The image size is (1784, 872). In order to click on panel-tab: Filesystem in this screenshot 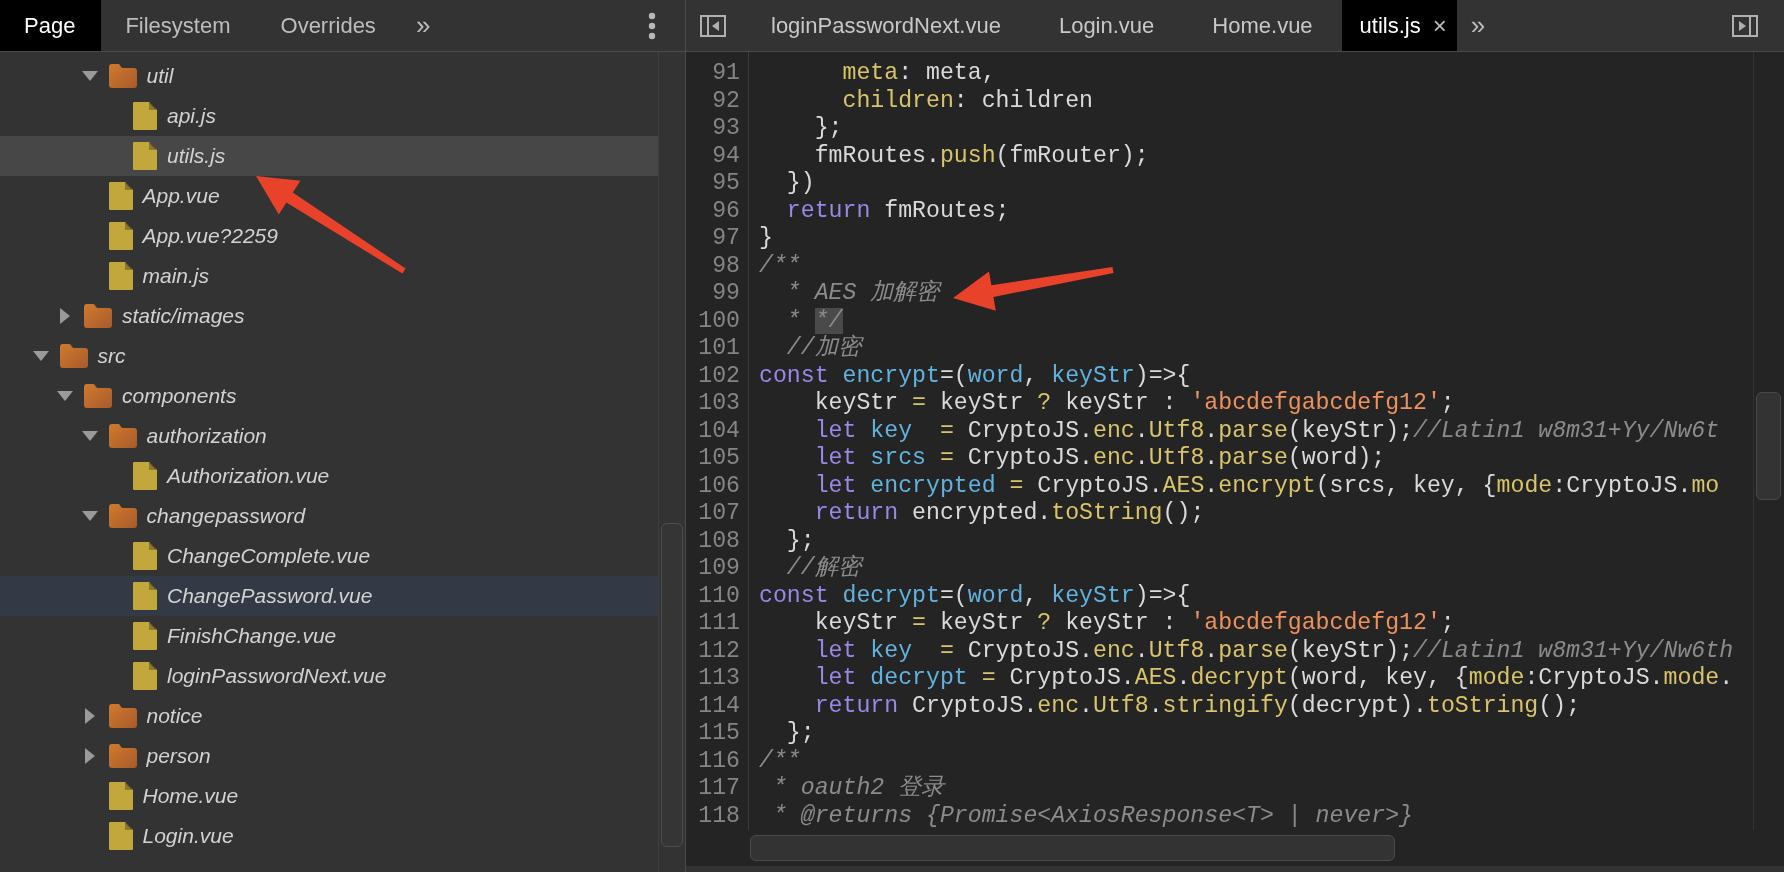, I will do `click(179, 25)`.